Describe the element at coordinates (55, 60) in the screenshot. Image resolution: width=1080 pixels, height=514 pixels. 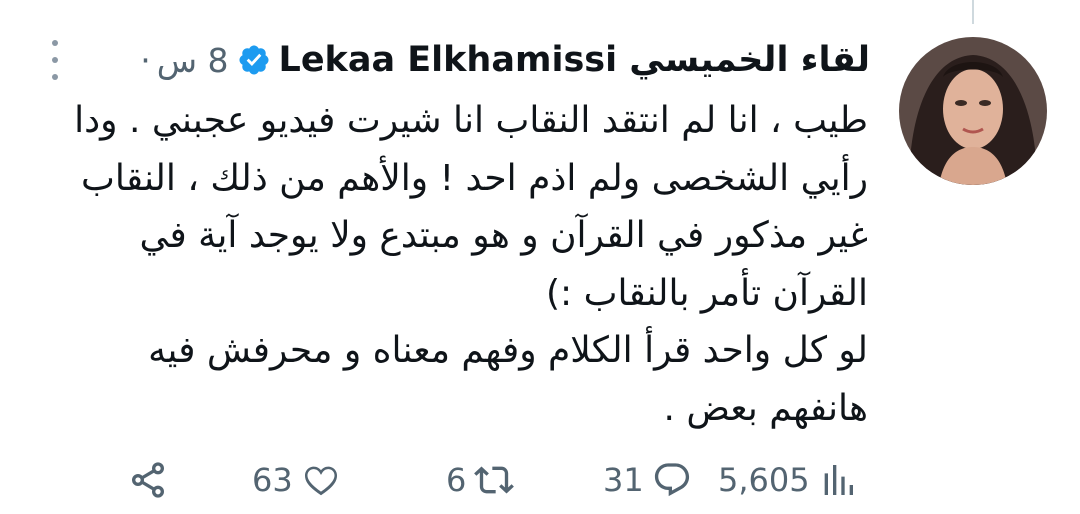
I see `more-options-icon` at that location.